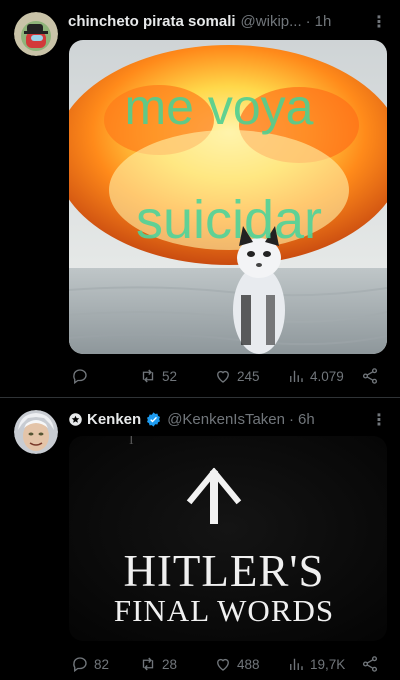  Describe the element at coordinates (248, 664) in the screenshot. I see `like-count: 488` at that location.